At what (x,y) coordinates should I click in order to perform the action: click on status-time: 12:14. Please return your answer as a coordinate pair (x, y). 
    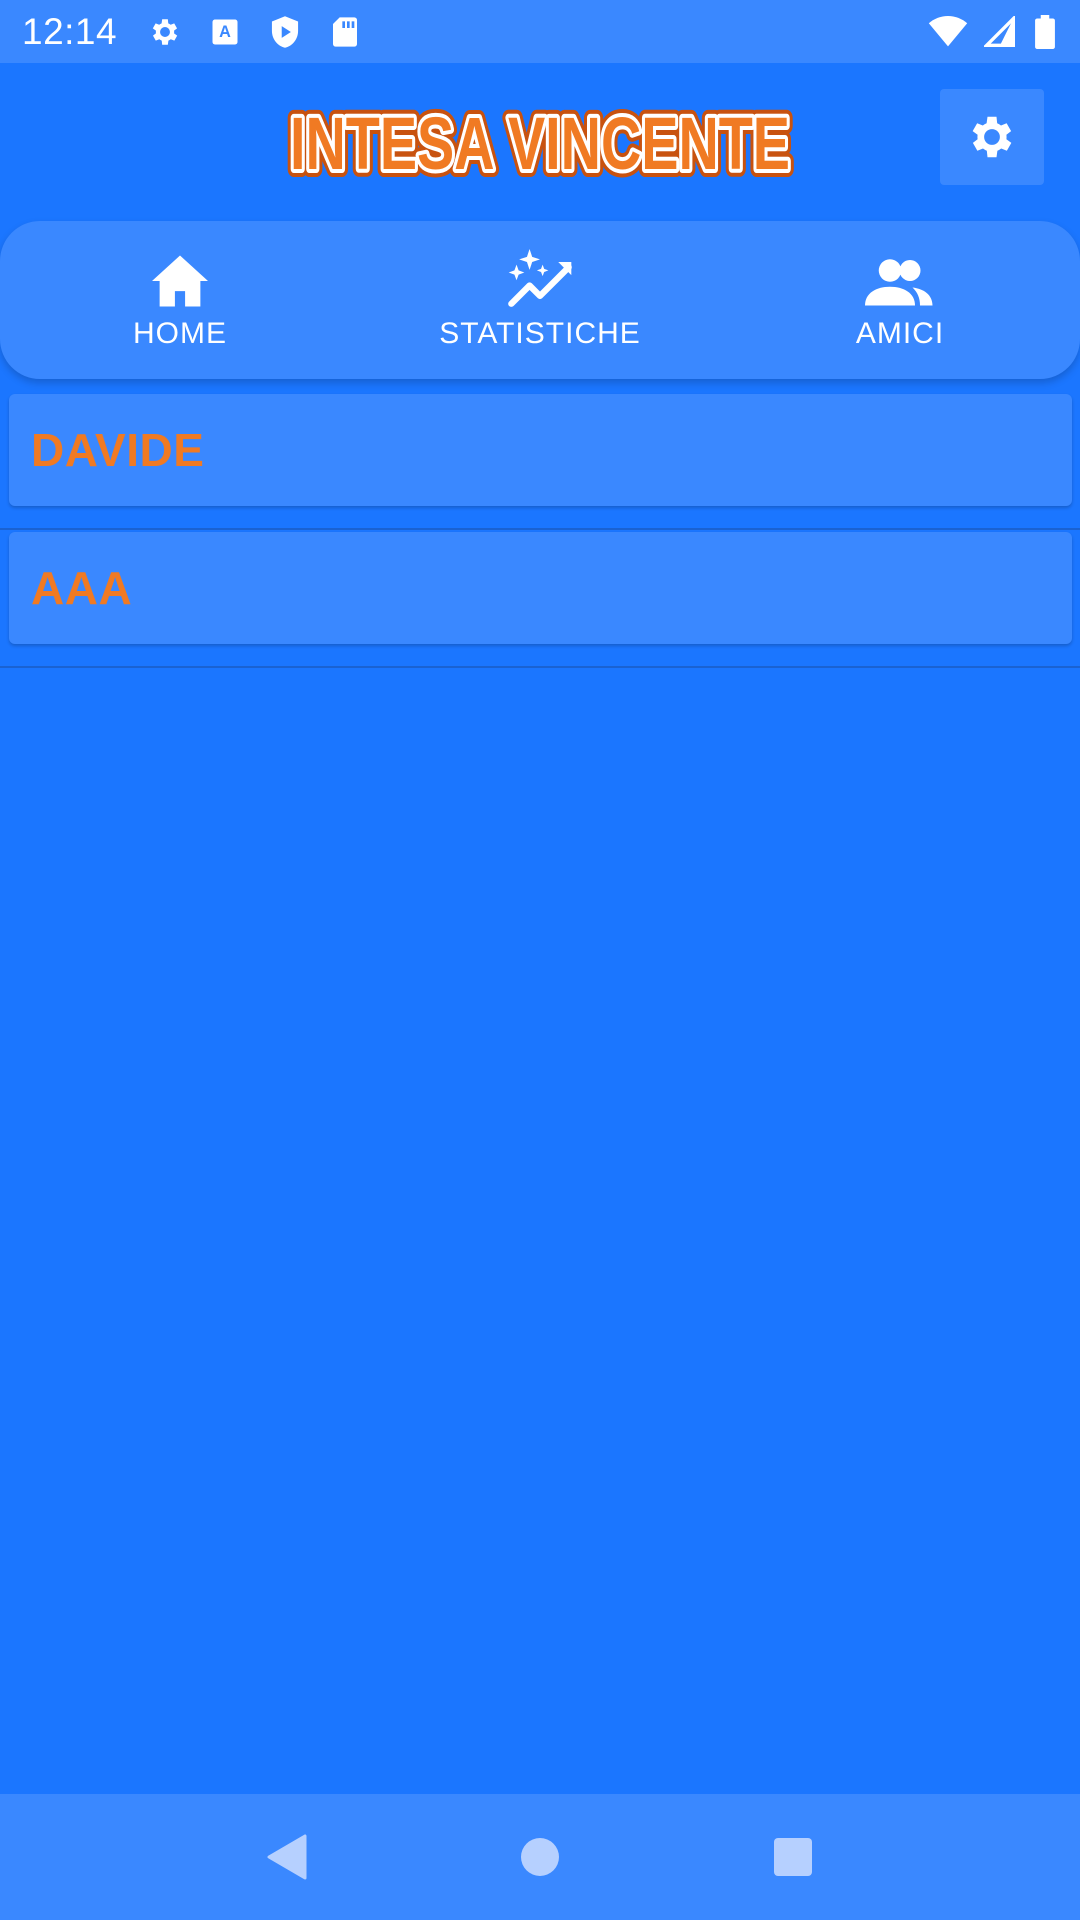
    Looking at the image, I should click on (70, 31).